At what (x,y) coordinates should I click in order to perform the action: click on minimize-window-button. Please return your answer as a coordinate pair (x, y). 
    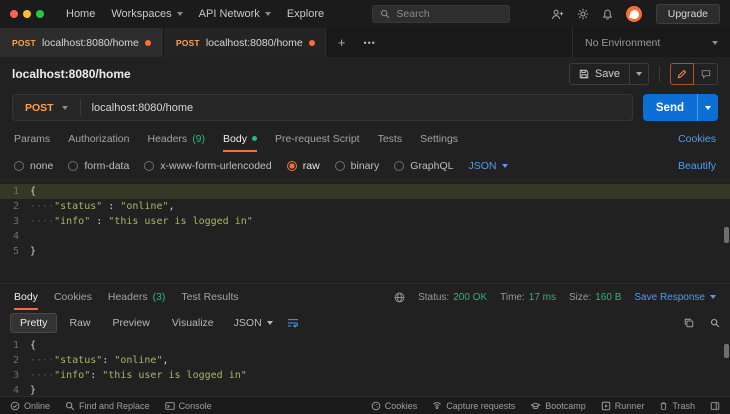
    Looking at the image, I should click on (27, 14).